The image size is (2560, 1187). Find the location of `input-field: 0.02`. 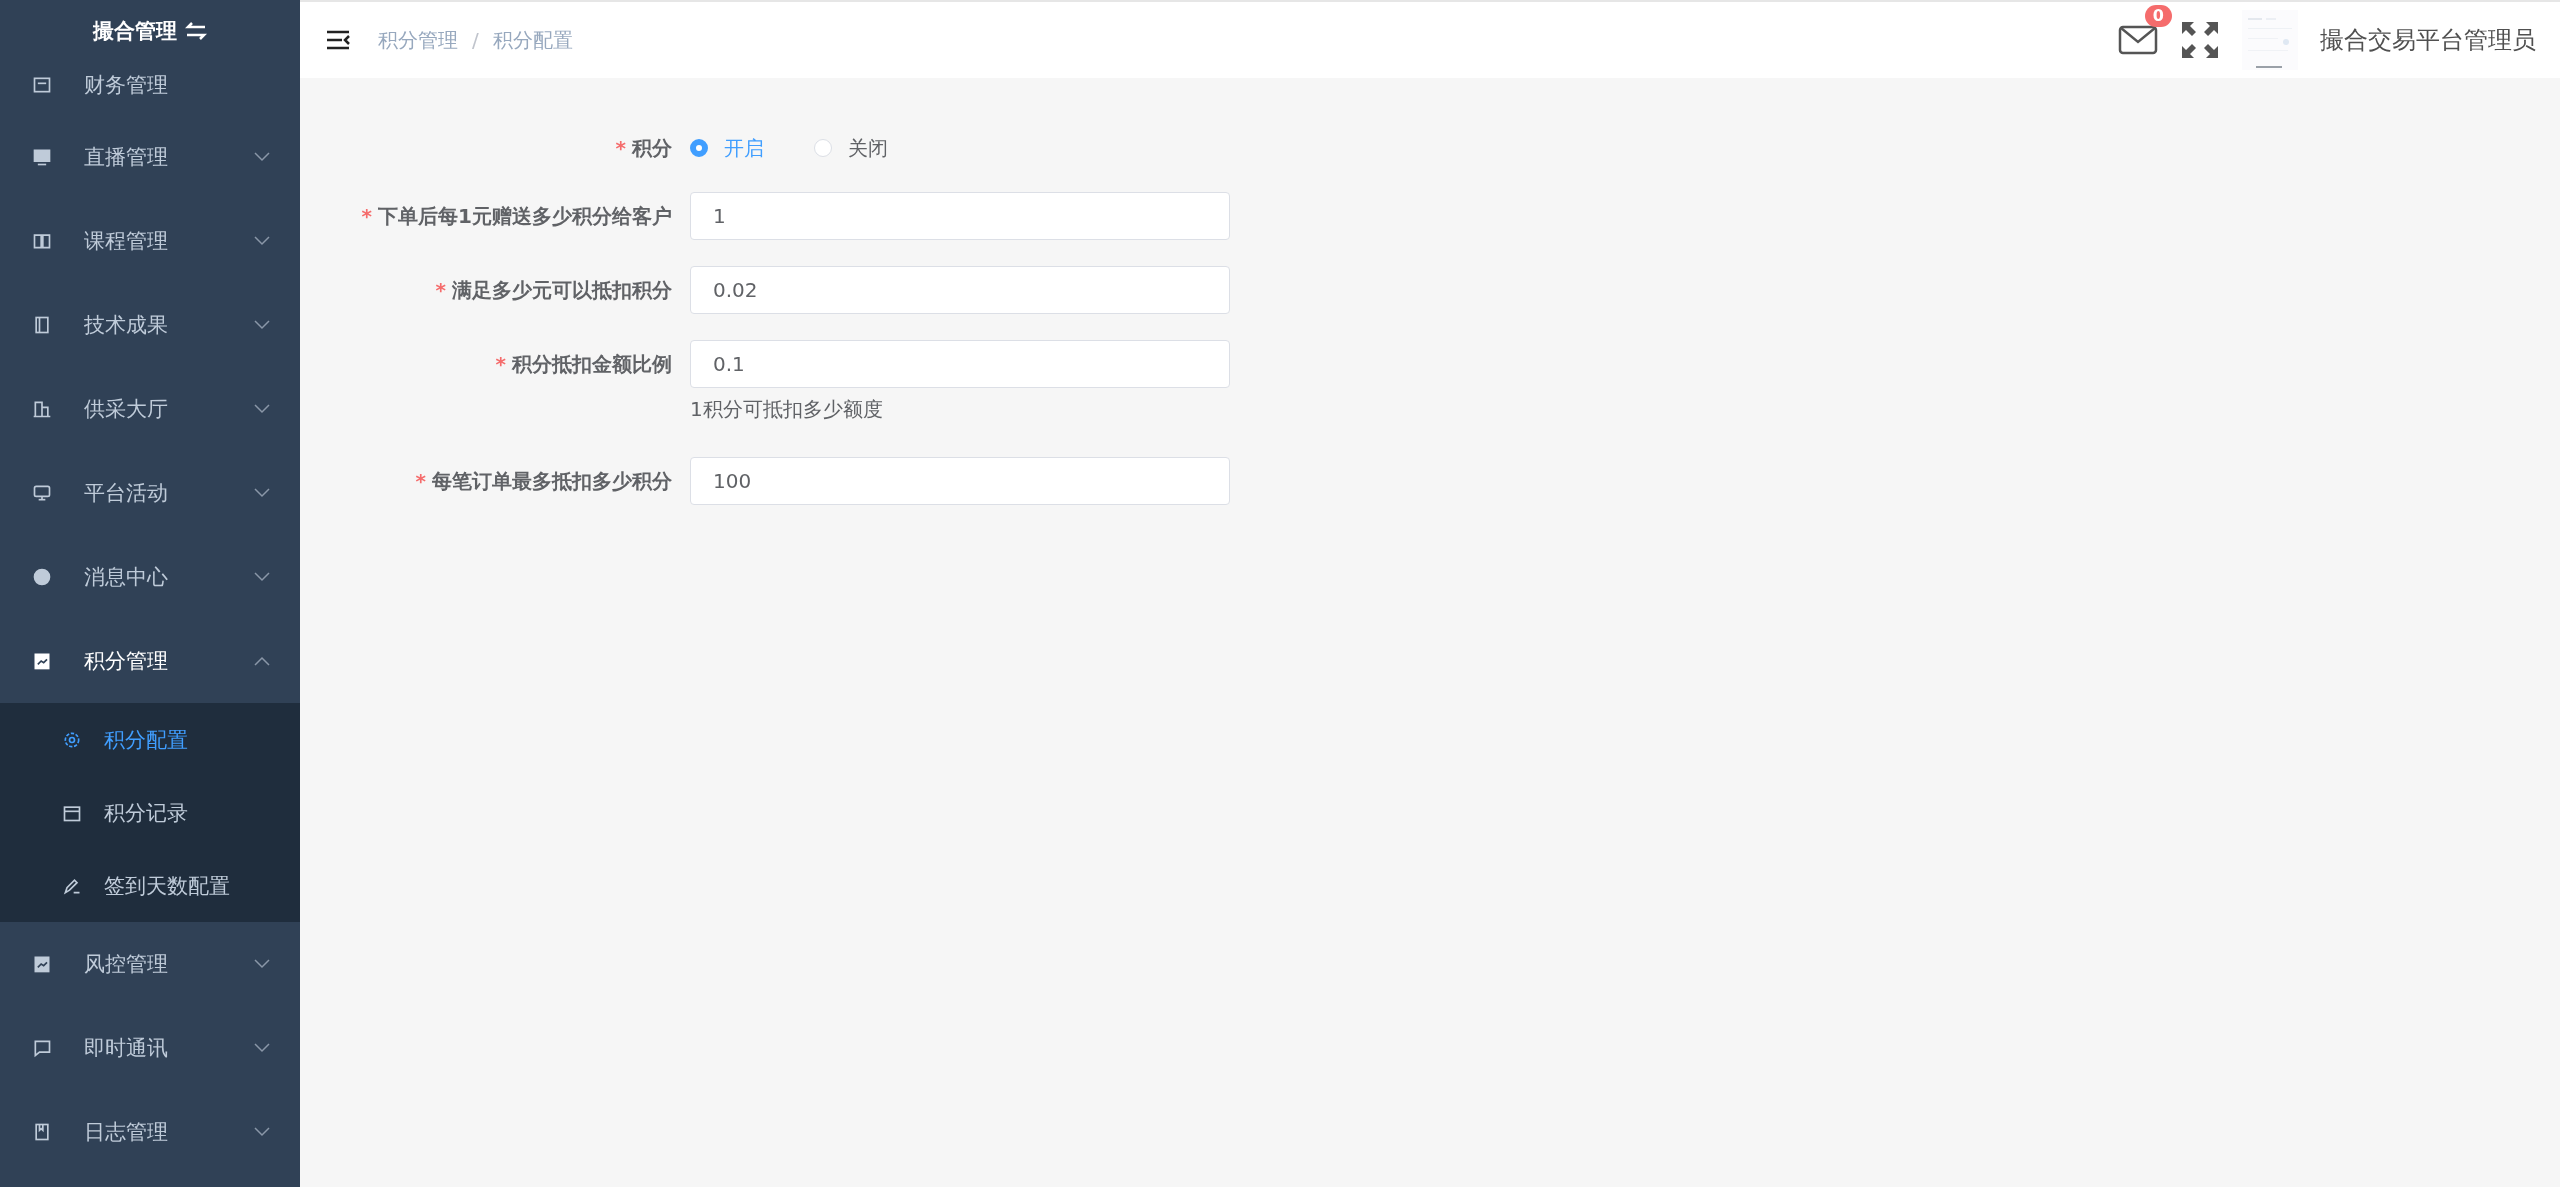

input-field: 0.02 is located at coordinates (960, 290).